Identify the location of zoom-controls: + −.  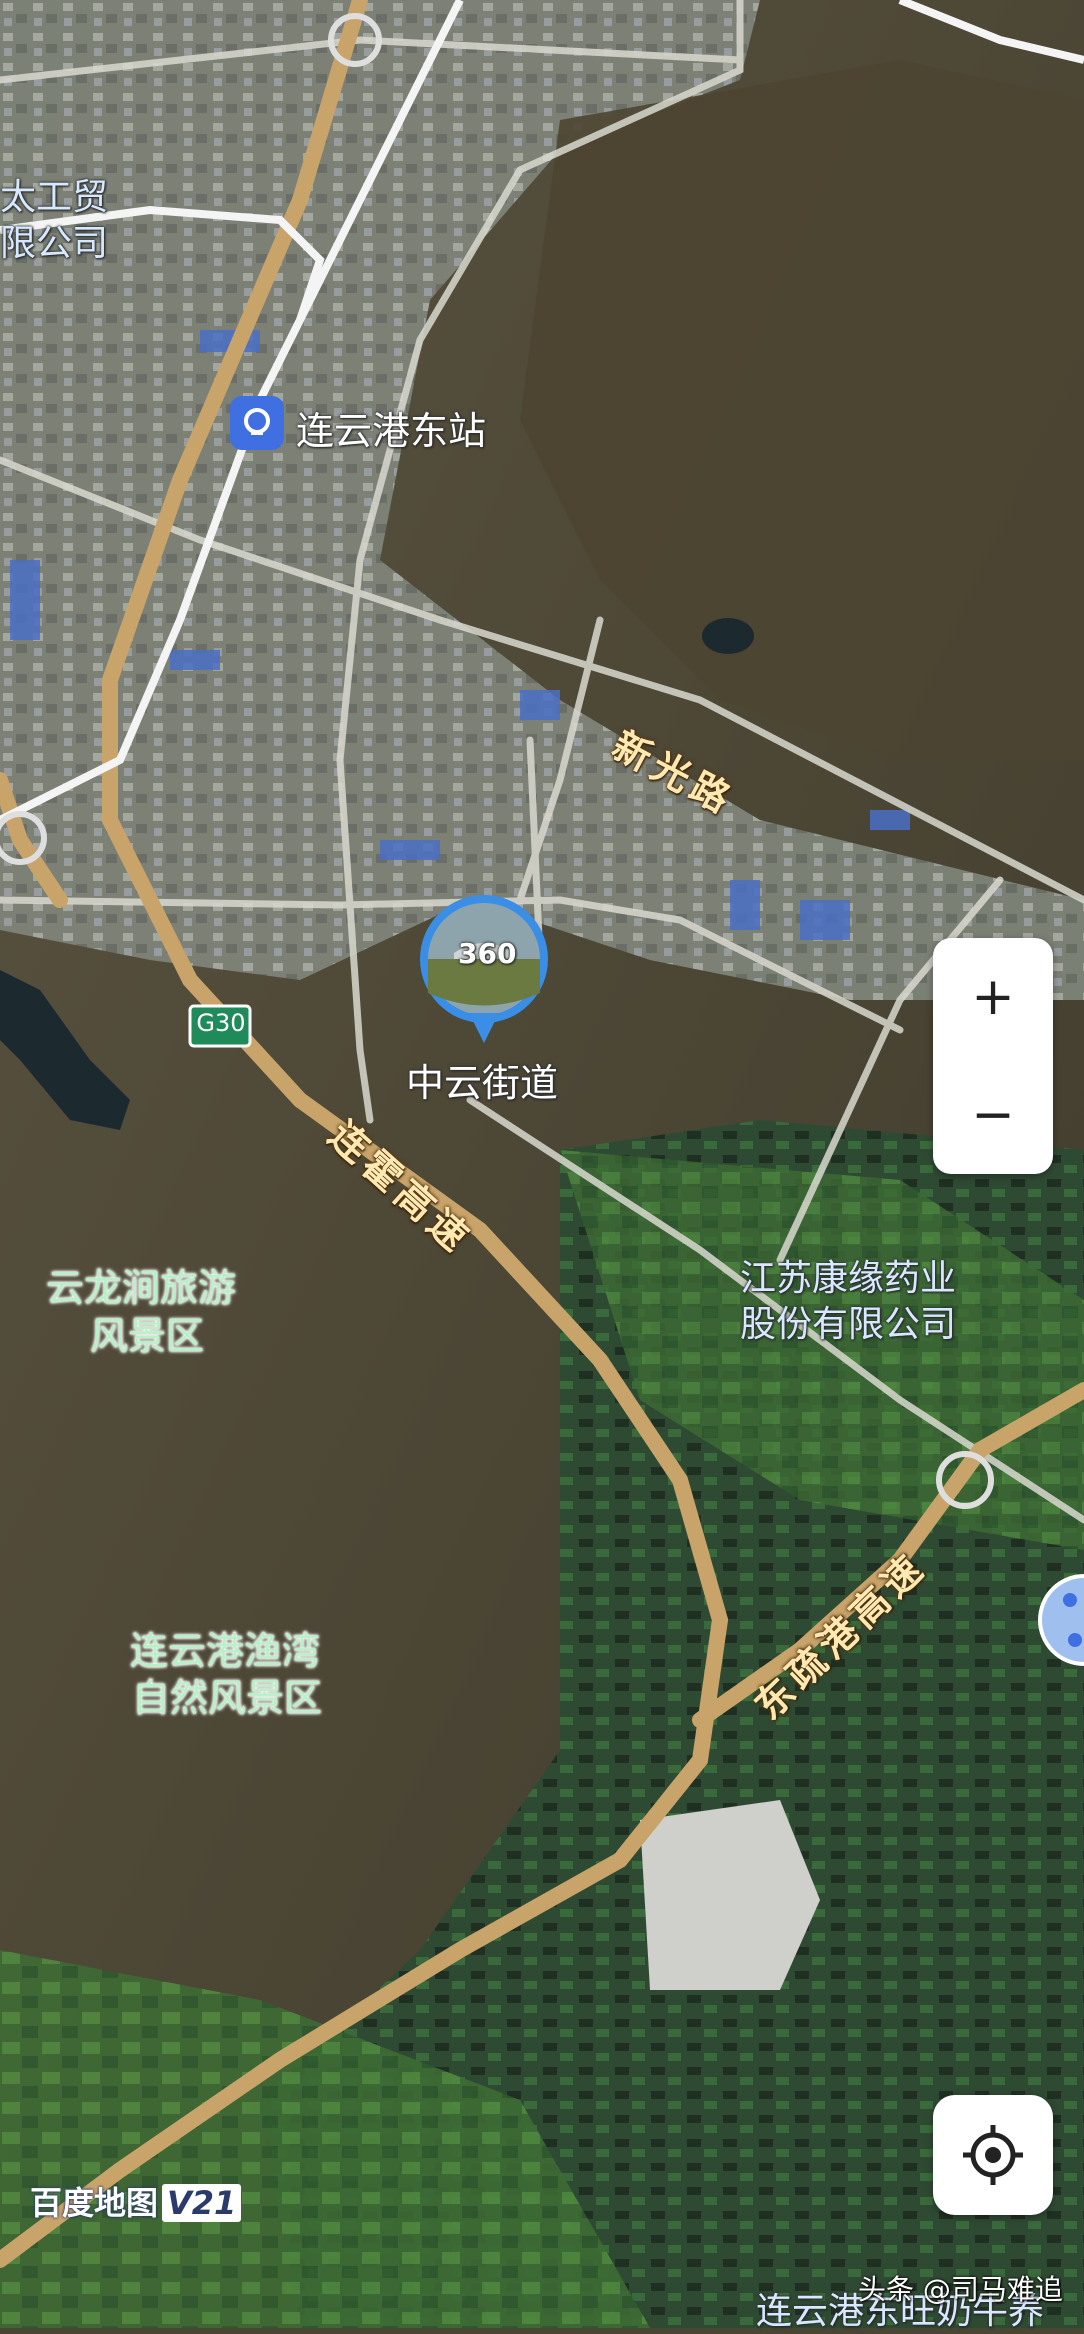
(993, 1056).